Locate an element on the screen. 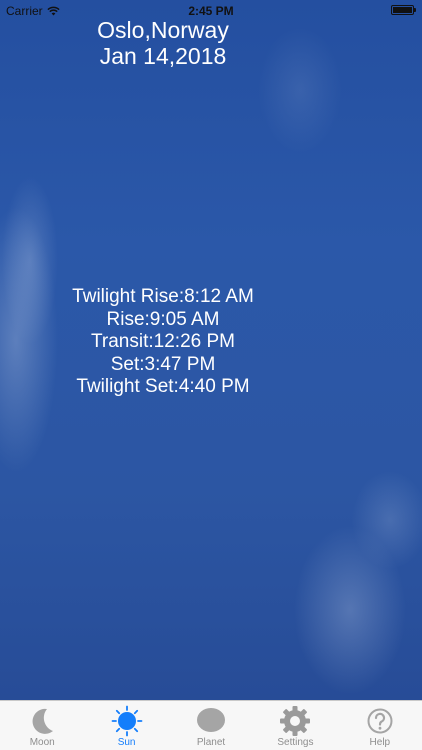  tab-bar: Moon Sun Planet Settings Help is located at coordinates (211, 725).